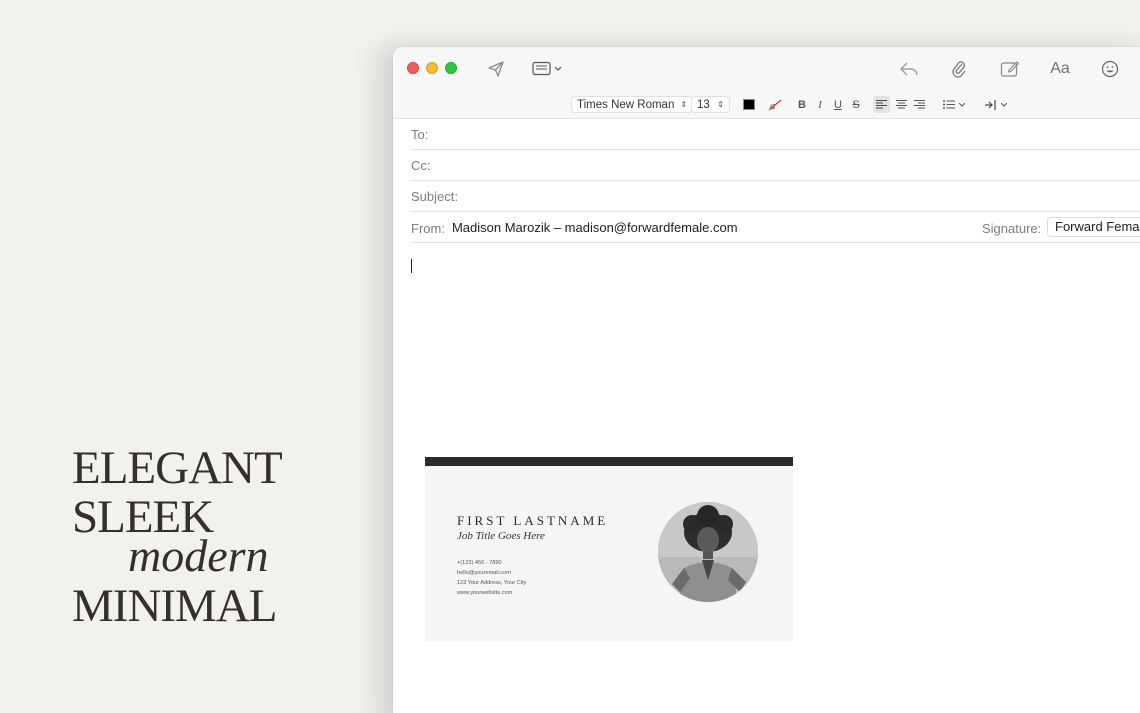 This screenshot has height=713, width=1140. What do you see at coordinates (959, 69) in the screenshot?
I see `attachment-icon` at bounding box center [959, 69].